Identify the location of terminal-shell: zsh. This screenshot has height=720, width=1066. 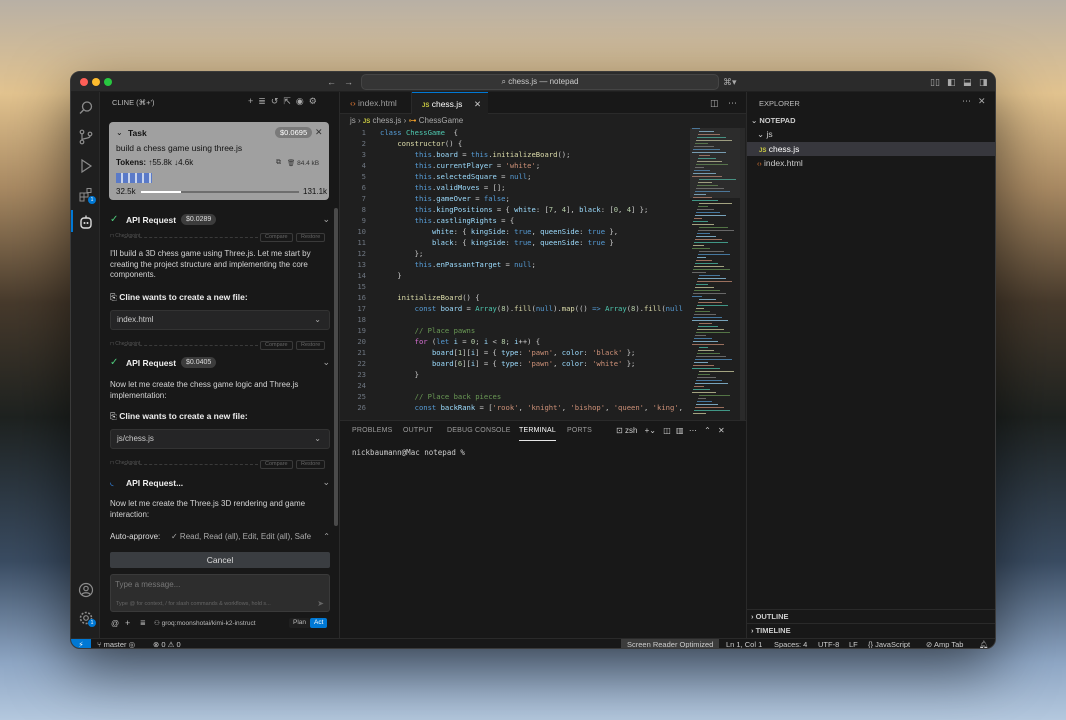
(631, 430).